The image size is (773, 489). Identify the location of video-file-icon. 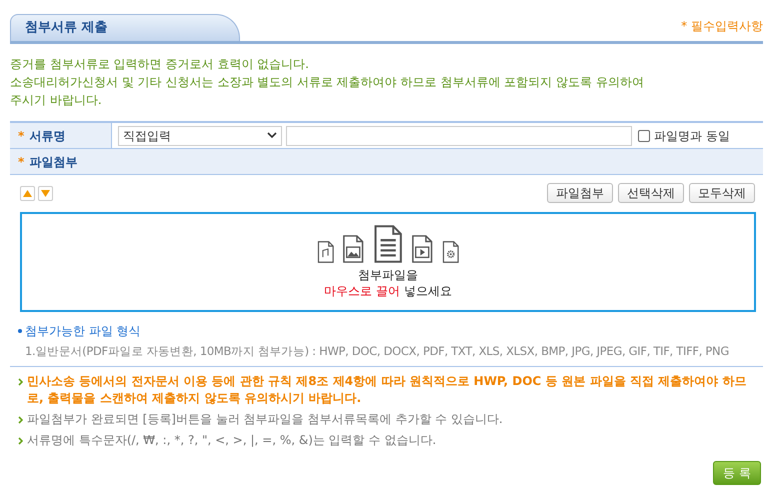
(422, 249).